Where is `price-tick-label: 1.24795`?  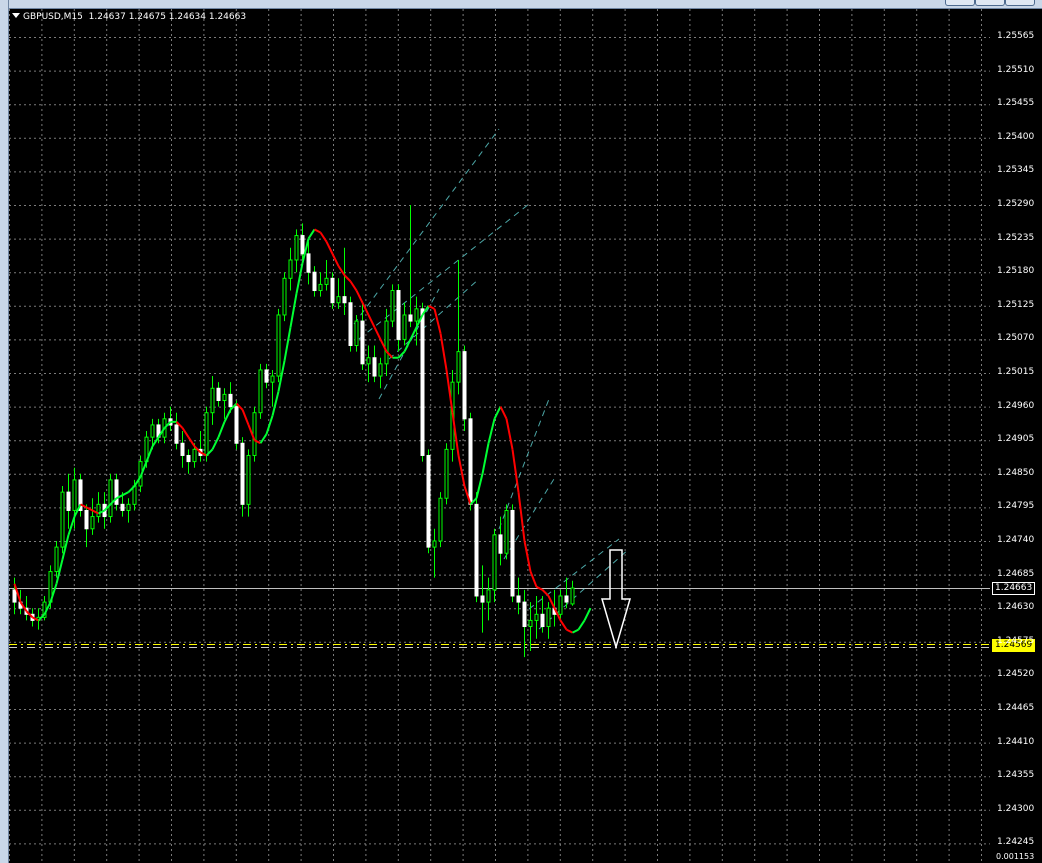
price-tick-label: 1.24795 is located at coordinates (1016, 506).